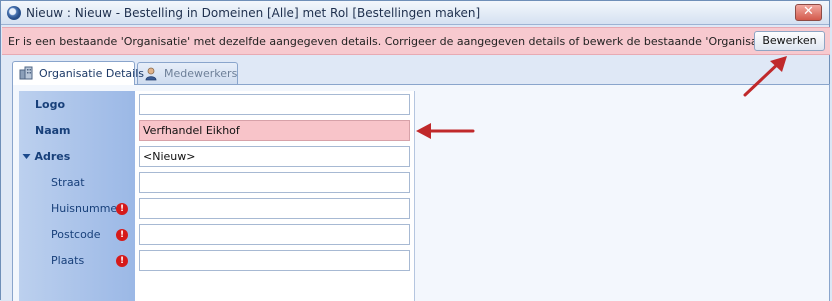  I want to click on postcode-field, so click(274, 234).